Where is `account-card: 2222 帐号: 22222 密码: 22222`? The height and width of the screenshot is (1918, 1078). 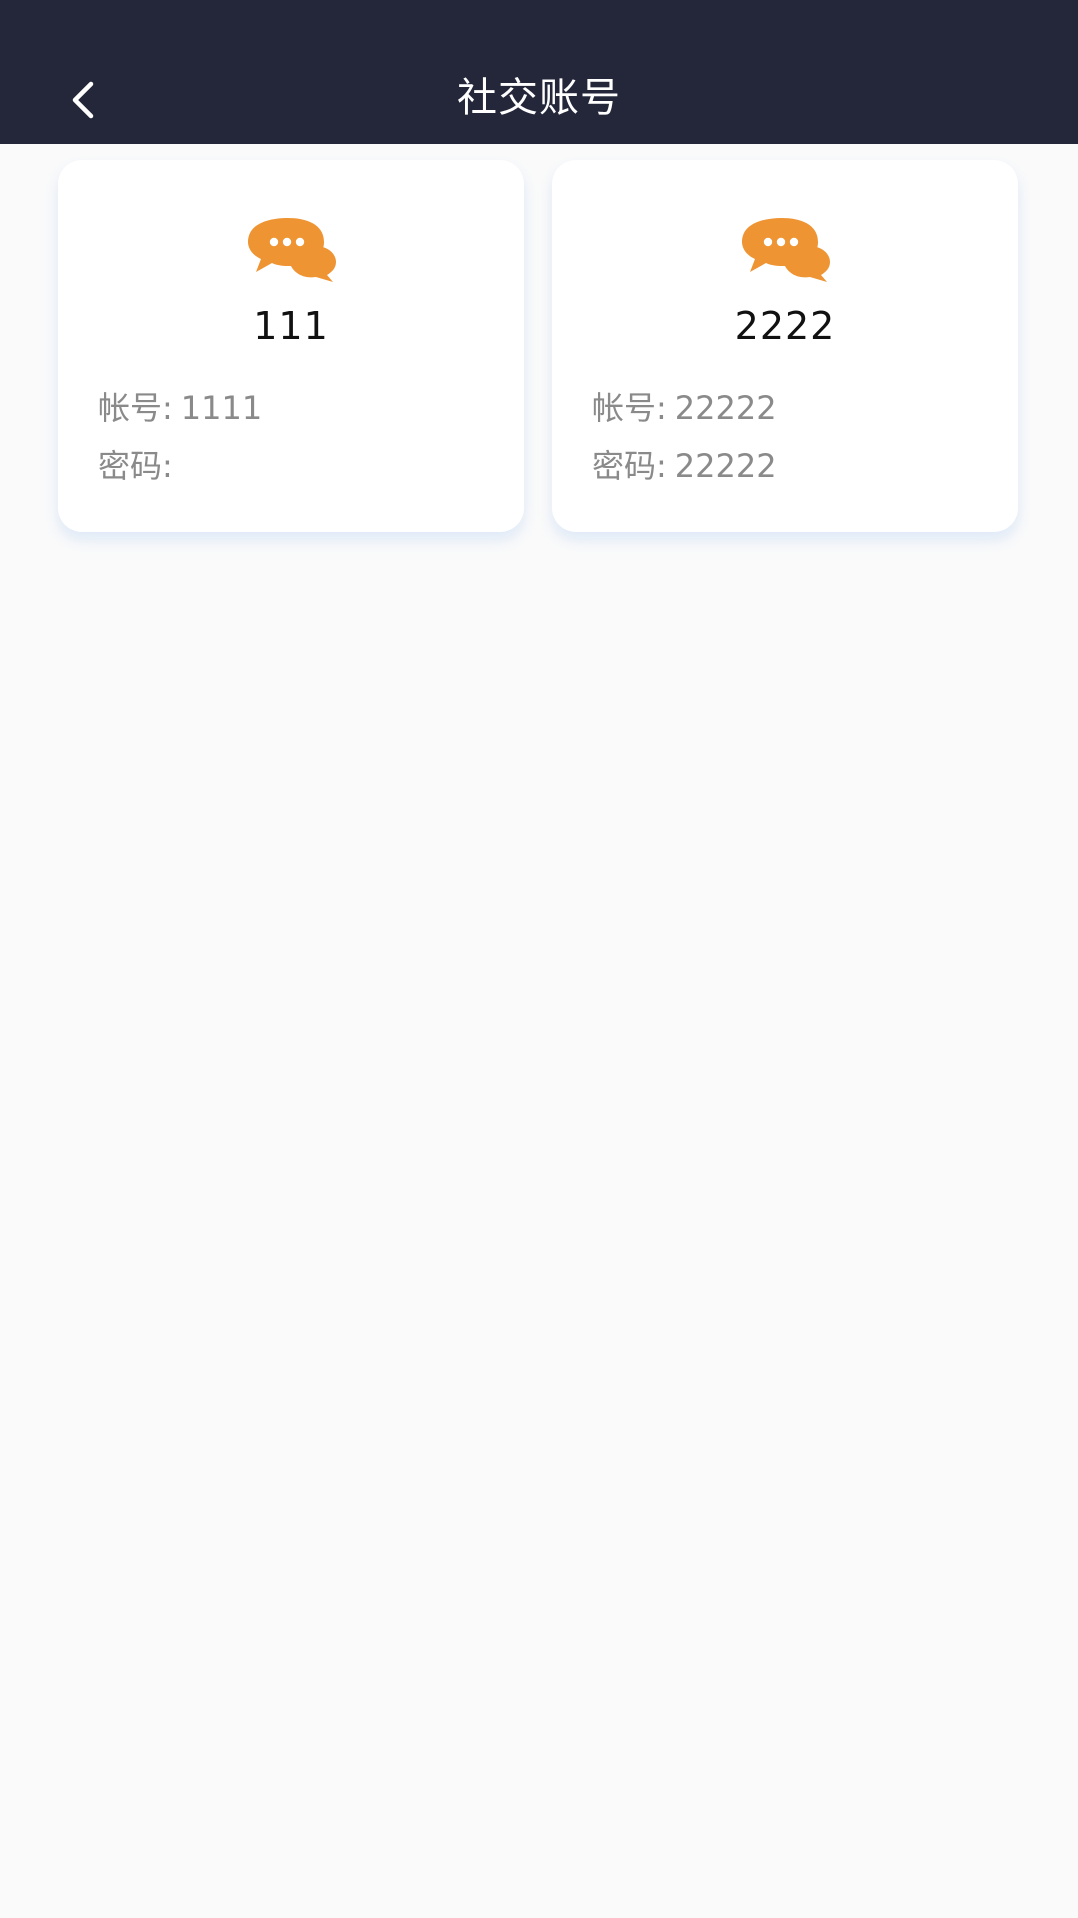 account-card: 2222 帐号: 22222 密码: 22222 is located at coordinates (785, 346).